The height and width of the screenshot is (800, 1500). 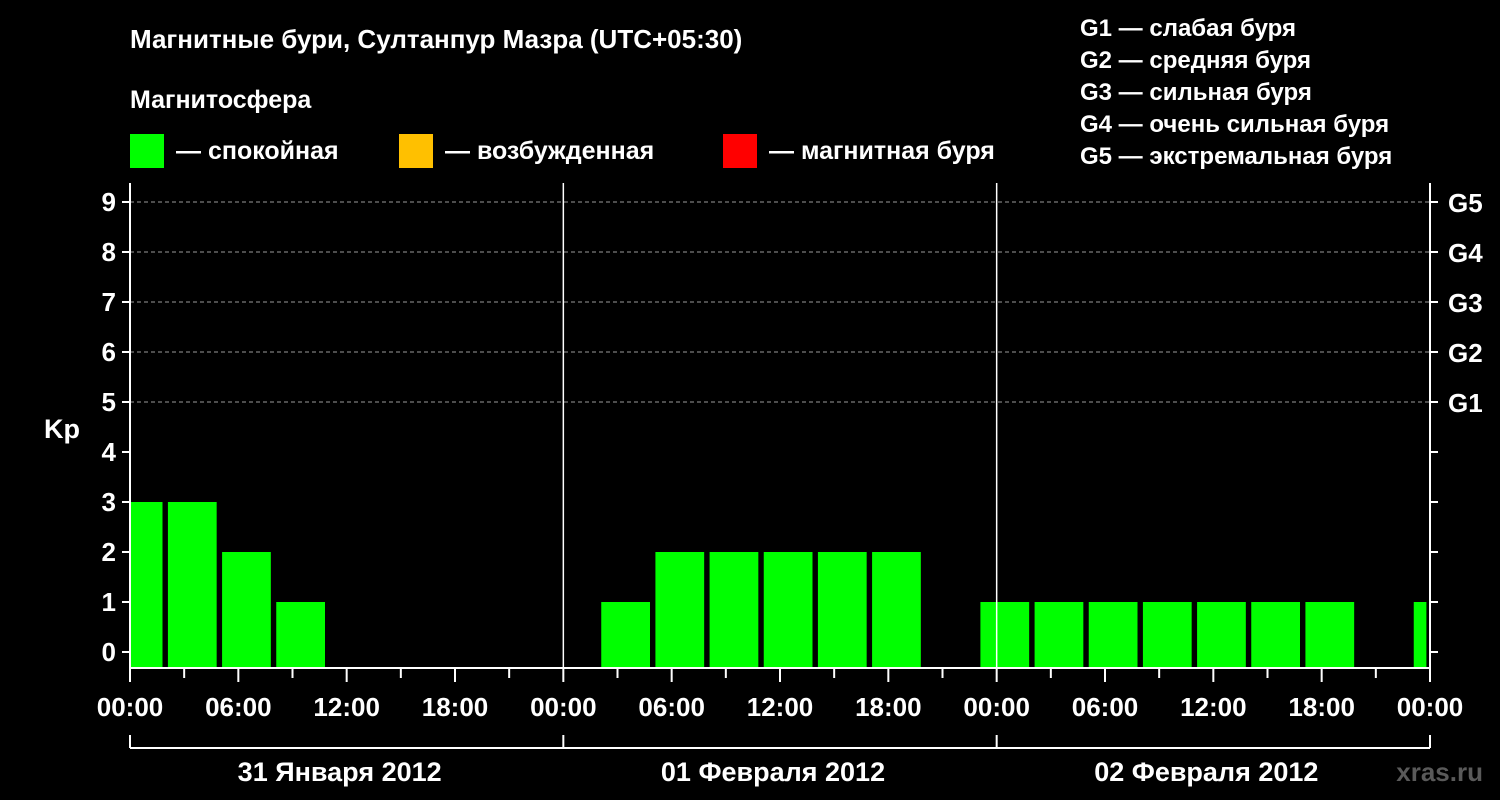 What do you see at coordinates (340, 772) in the screenshot?
I see `day-label-0: 31 Января 2012` at bounding box center [340, 772].